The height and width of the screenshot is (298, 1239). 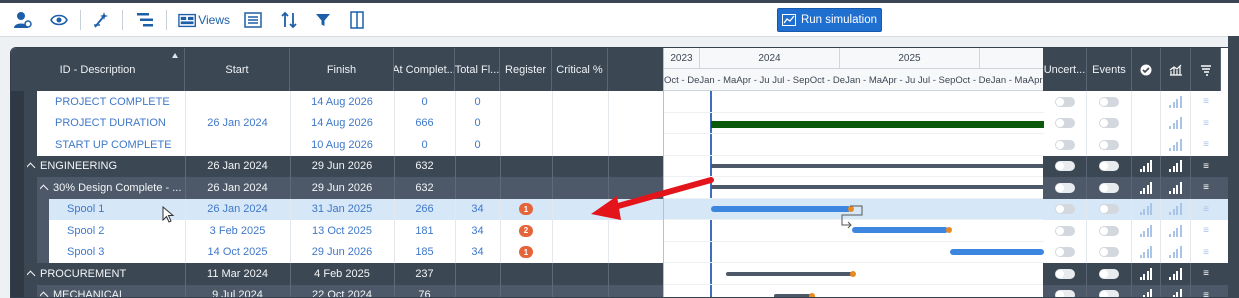 What do you see at coordinates (253, 20) in the screenshot?
I see `column-list-icon` at bounding box center [253, 20].